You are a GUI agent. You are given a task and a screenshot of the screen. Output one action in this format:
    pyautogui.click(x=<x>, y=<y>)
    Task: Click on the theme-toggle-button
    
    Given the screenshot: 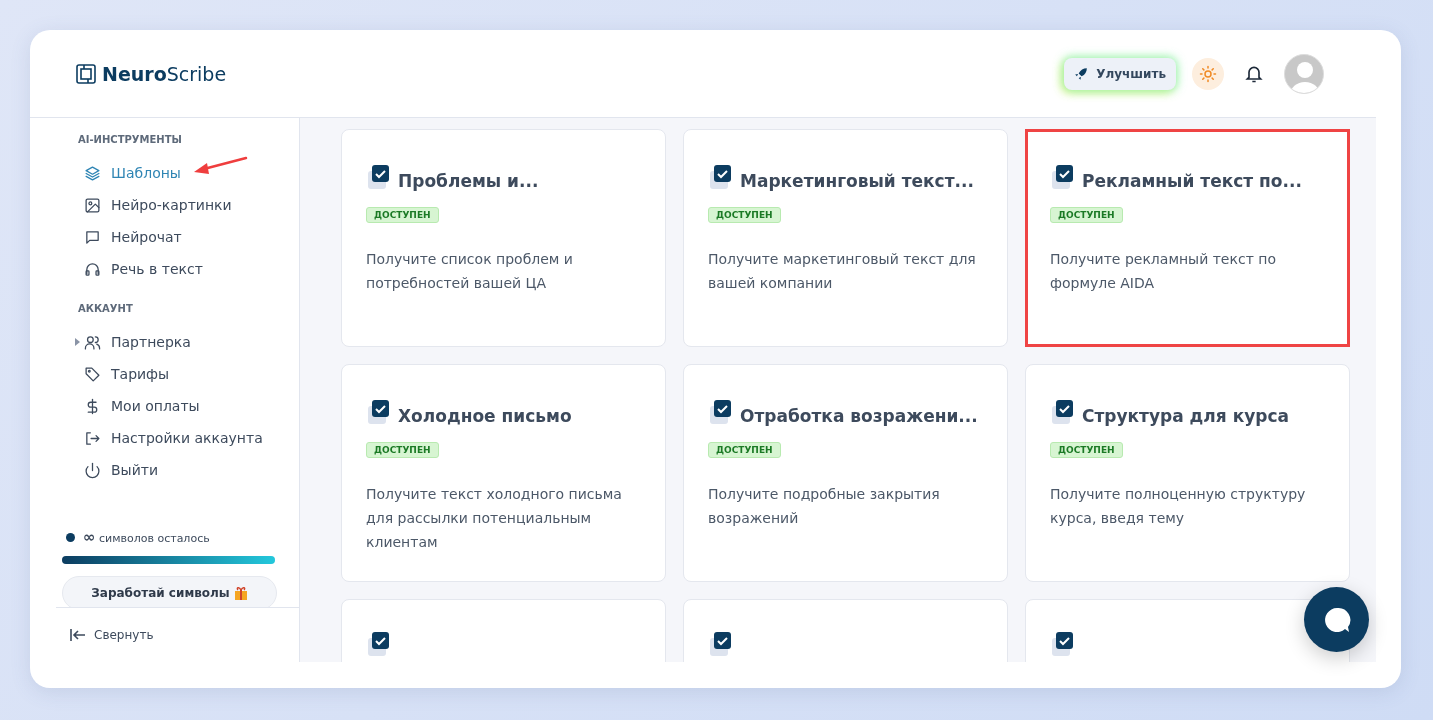 What is the action you would take?
    pyautogui.click(x=1208, y=73)
    